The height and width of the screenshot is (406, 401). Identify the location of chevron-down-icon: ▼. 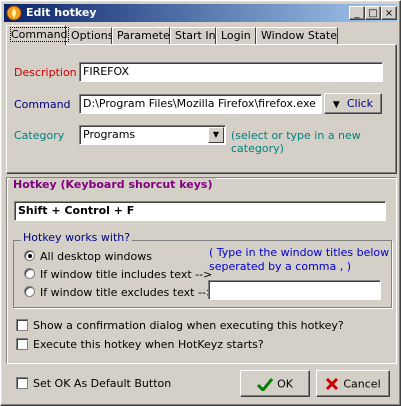
(216, 135).